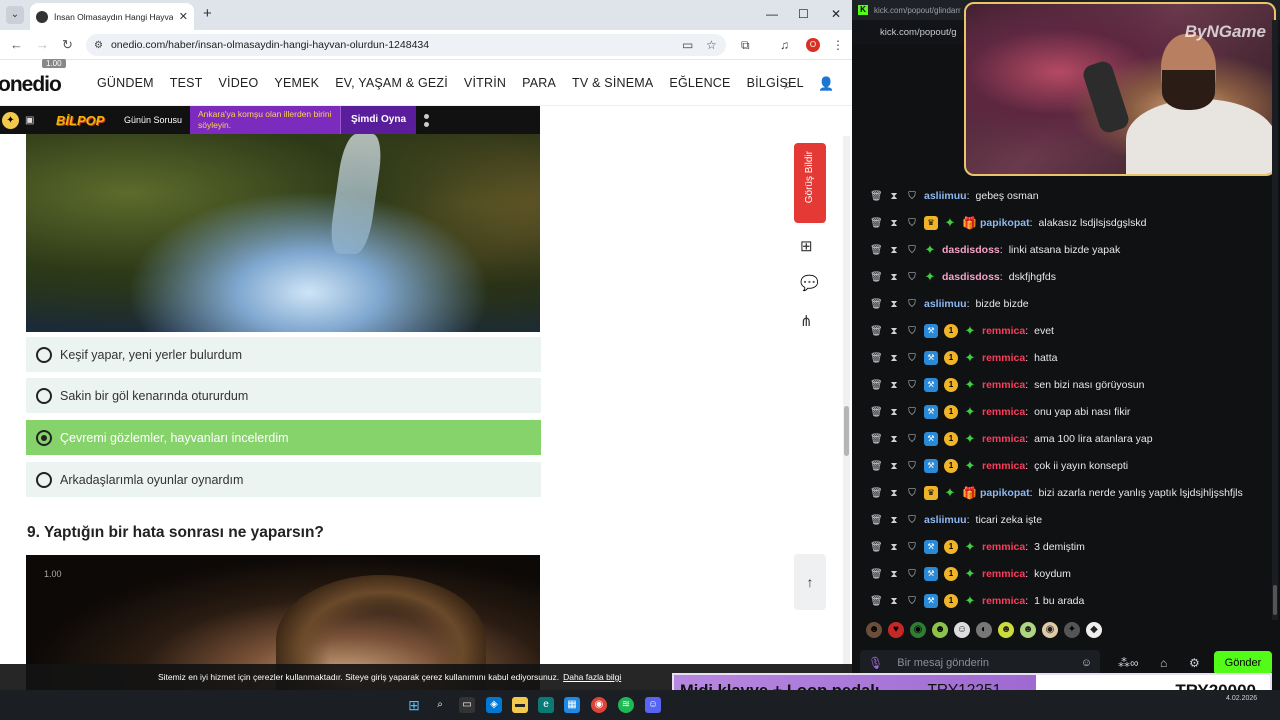 The image size is (1280, 720). What do you see at coordinates (1094, 630) in the screenshot?
I see `emote-icon: ◆` at bounding box center [1094, 630].